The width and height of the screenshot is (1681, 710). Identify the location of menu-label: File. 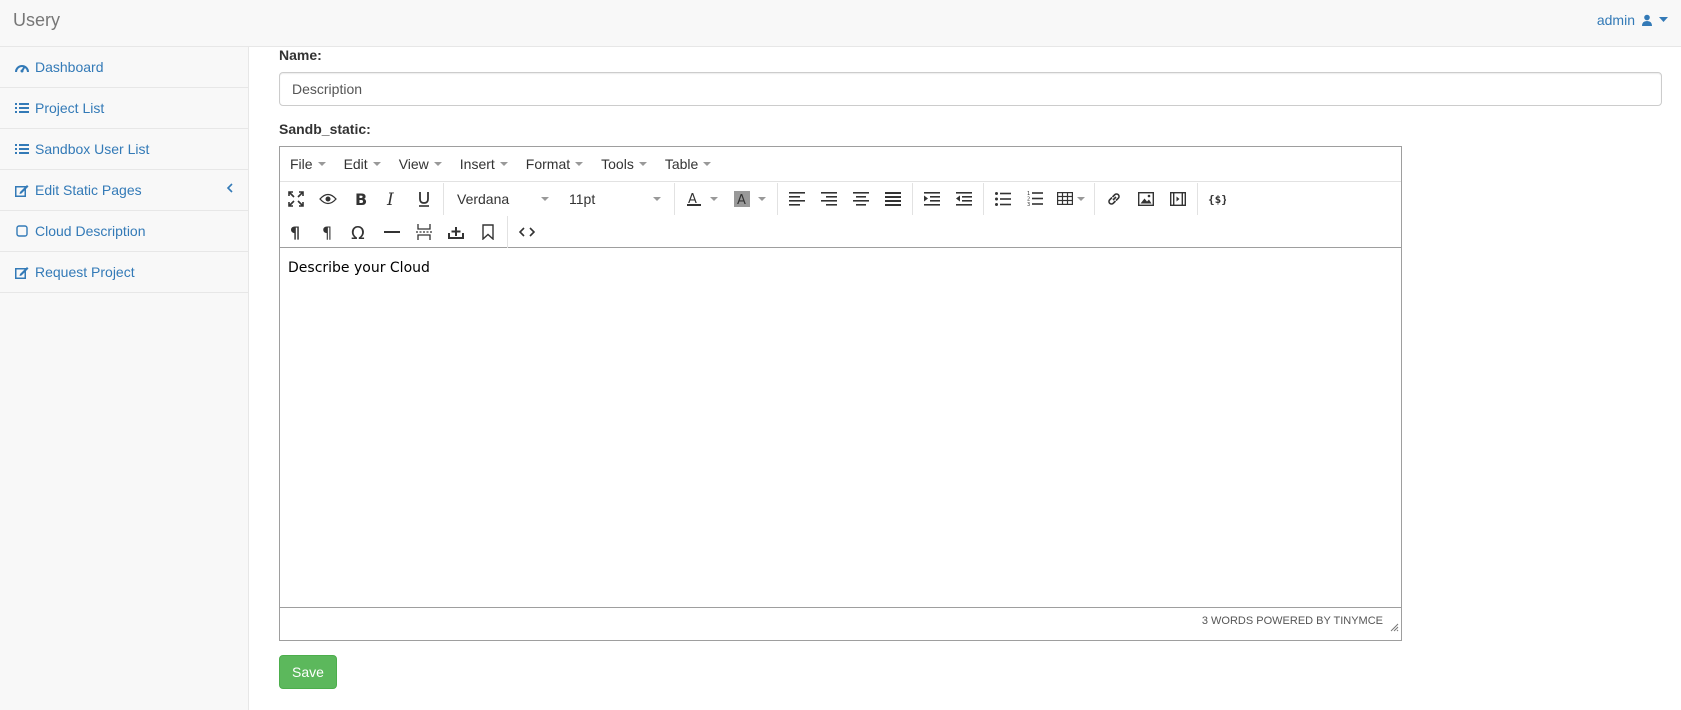
(301, 164).